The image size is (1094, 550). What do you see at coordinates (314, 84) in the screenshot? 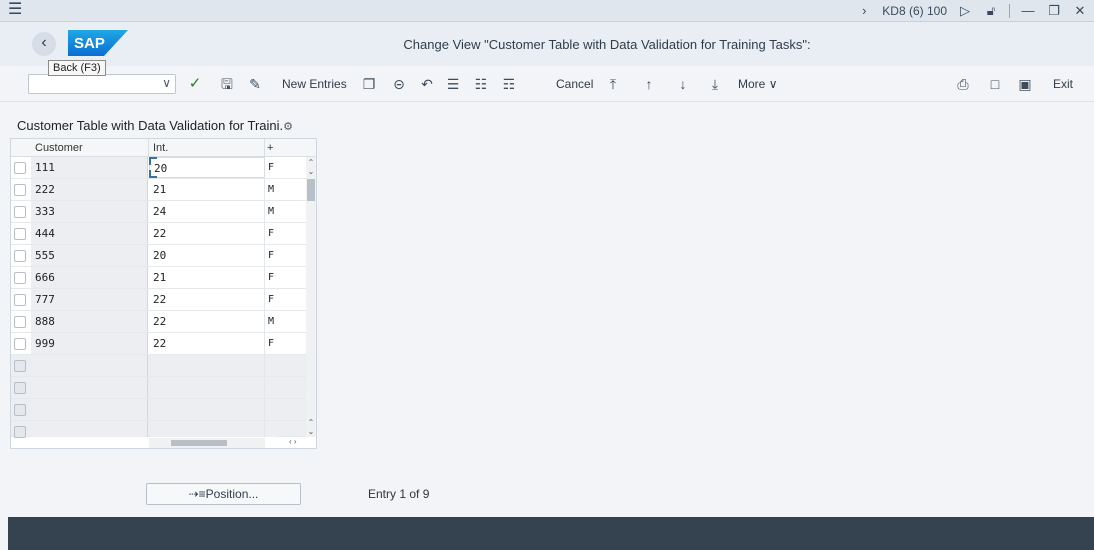
I see `new-entries-button: New Entries` at bounding box center [314, 84].